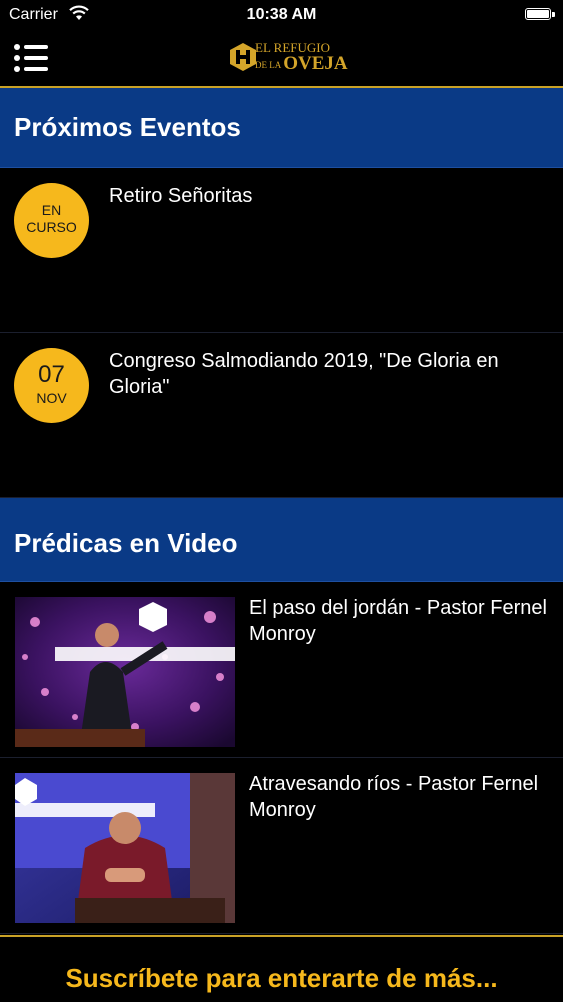 Image resolution: width=563 pixels, height=1002 pixels. Describe the element at coordinates (281, 540) in the screenshot. I see `videos-section-header: Prédicas en Video` at that location.